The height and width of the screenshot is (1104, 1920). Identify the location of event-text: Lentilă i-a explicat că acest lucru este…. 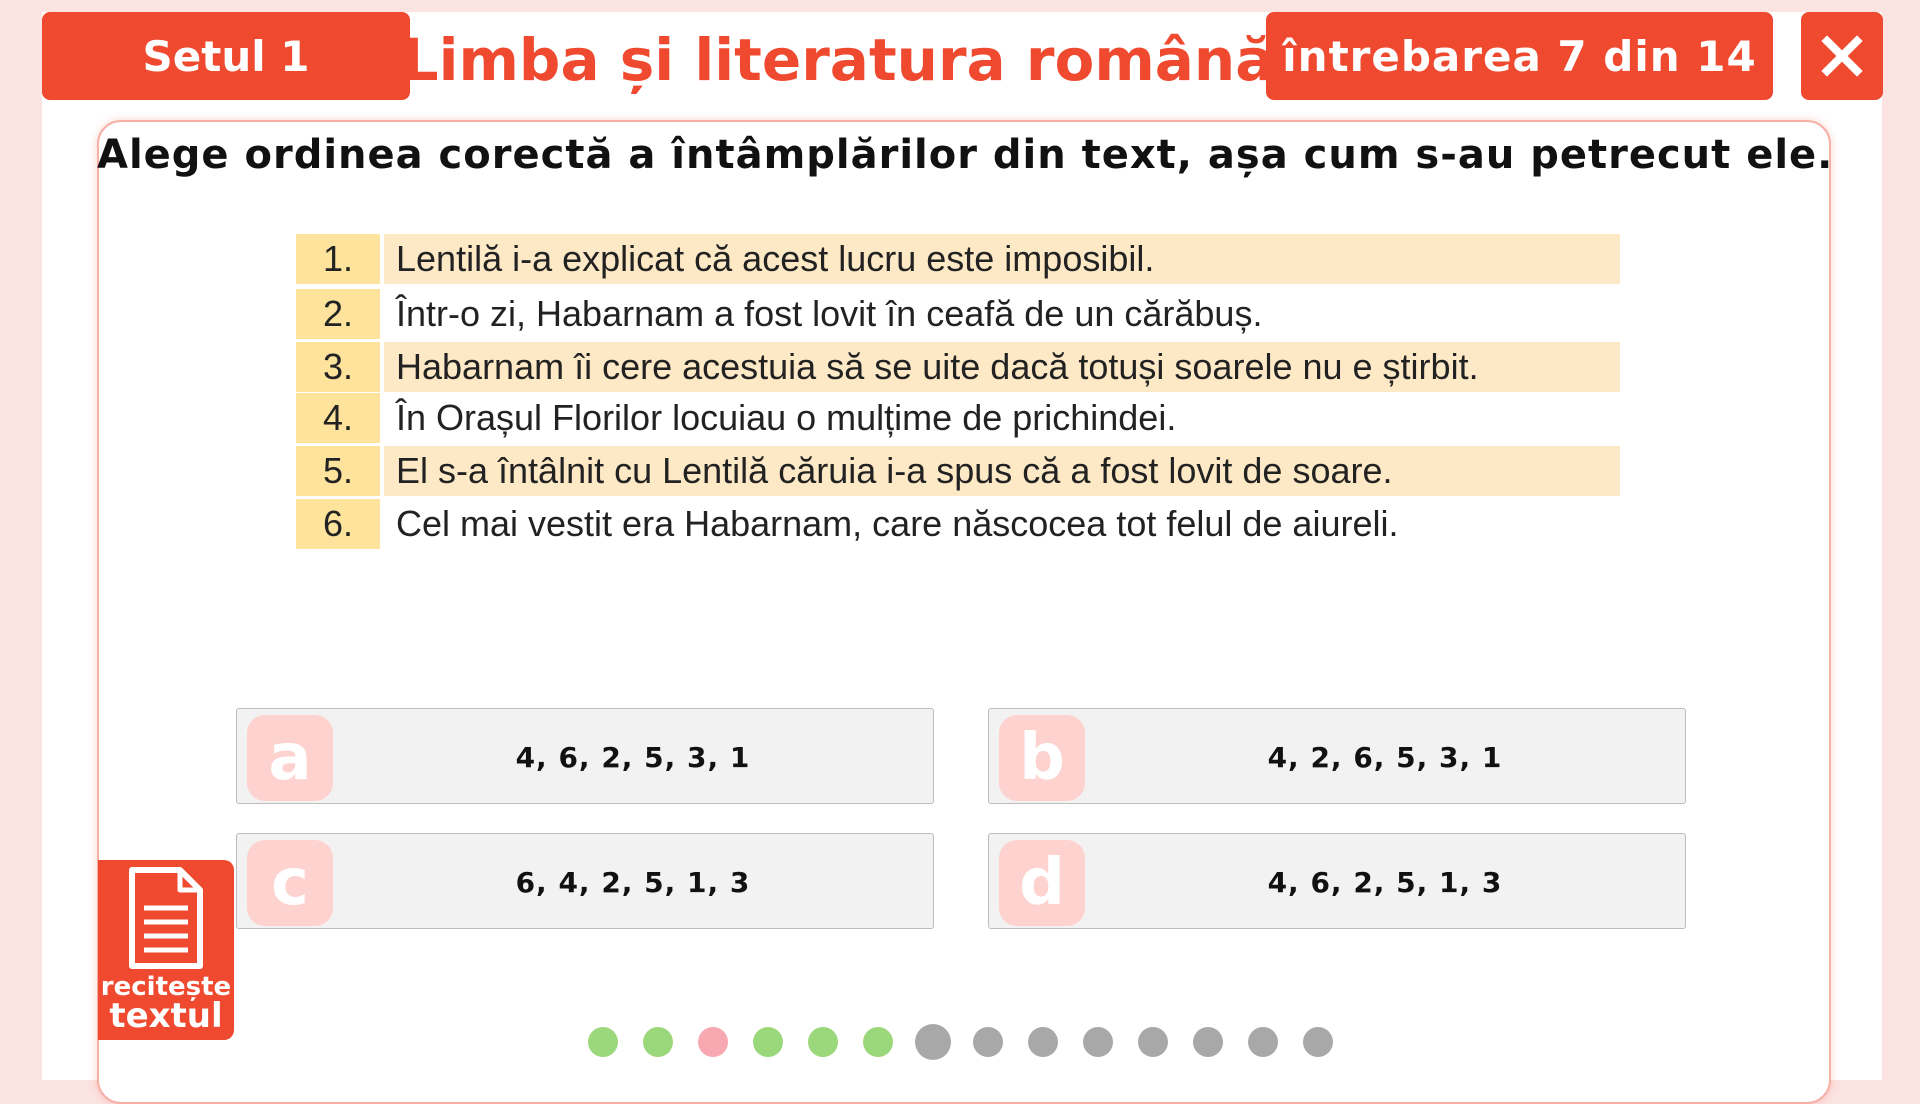
(1002, 259).